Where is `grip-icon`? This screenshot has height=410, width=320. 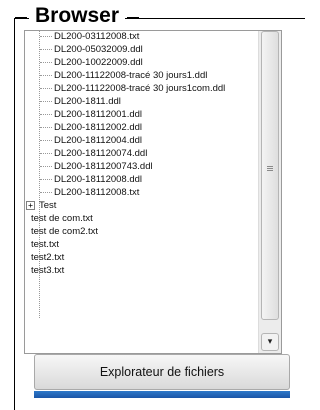 grip-icon is located at coordinates (270, 168).